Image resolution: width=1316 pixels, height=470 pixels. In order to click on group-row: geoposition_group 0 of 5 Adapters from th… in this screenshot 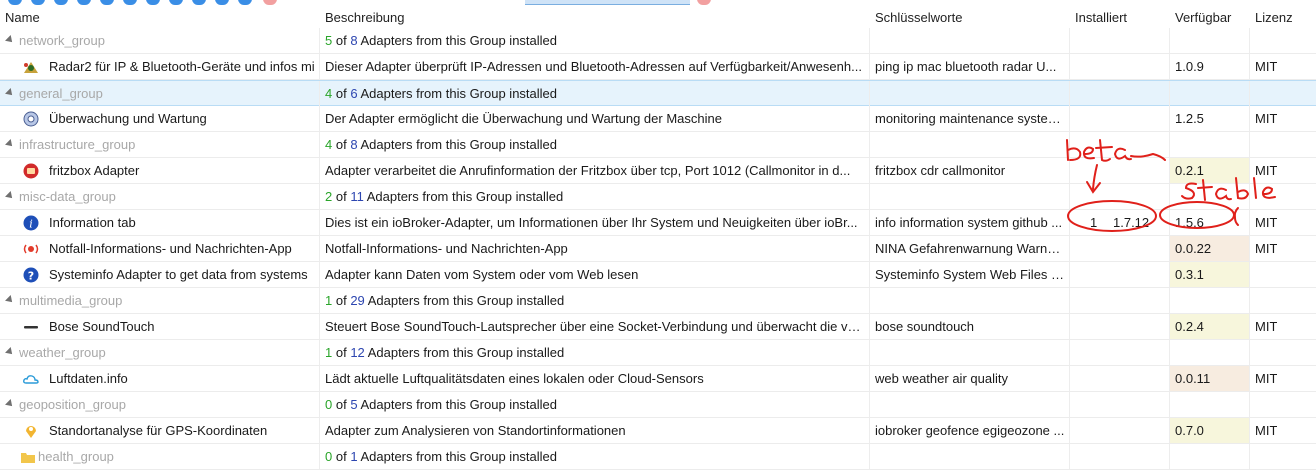, I will do `click(658, 405)`.